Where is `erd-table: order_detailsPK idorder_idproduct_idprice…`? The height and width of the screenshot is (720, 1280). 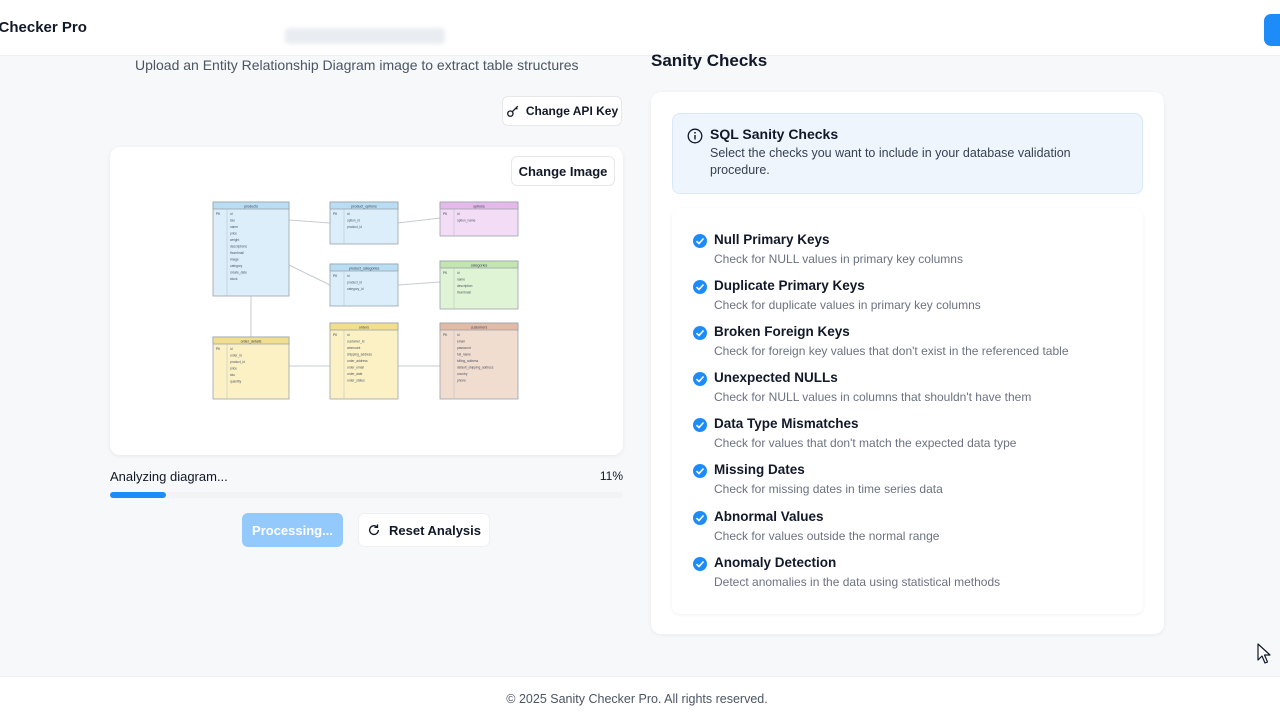 erd-table: order_detailsPK idorder_idproduct_idprice… is located at coordinates (251, 368).